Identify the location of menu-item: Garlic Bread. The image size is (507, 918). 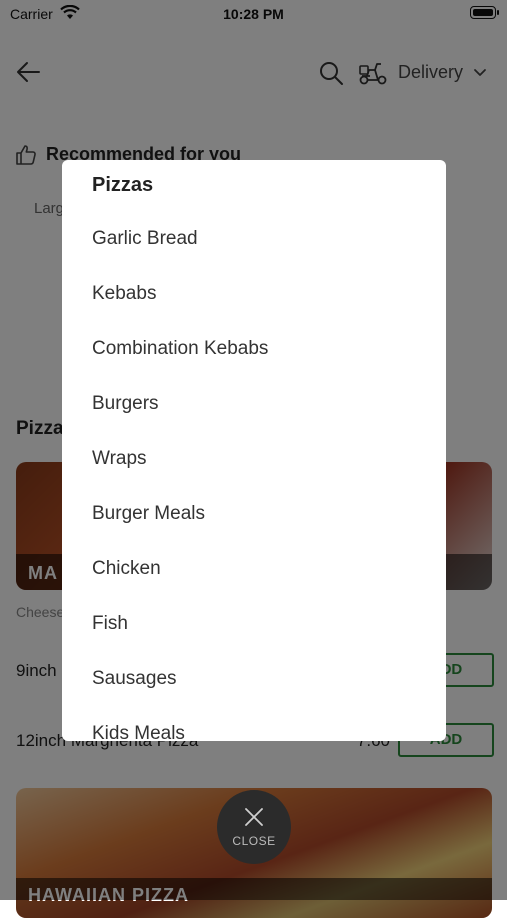
(145, 239).